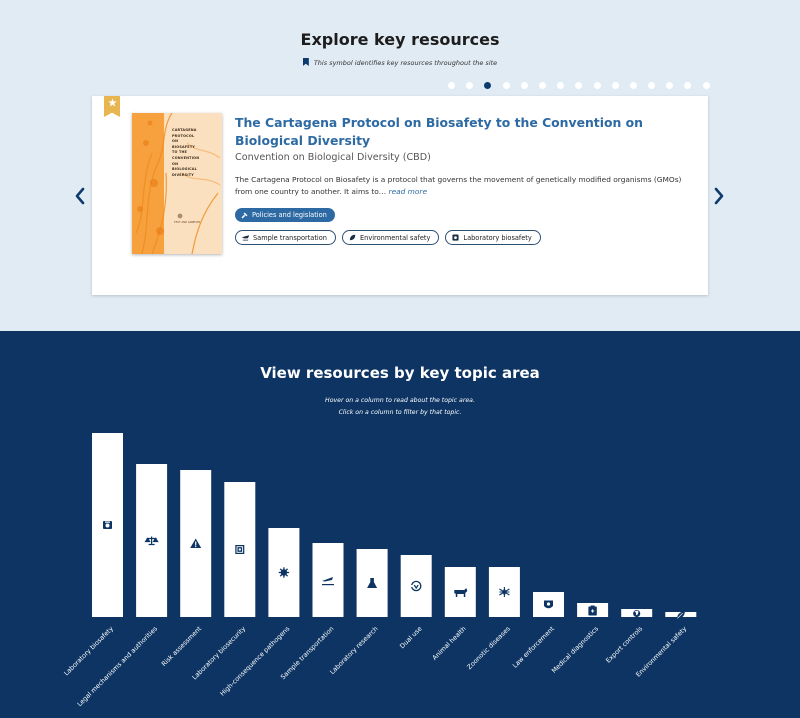 Image resolution: width=800 pixels, height=718 pixels. What do you see at coordinates (183, 174) in the screenshot?
I see `cover-title-line: DIVERSITY` at bounding box center [183, 174].